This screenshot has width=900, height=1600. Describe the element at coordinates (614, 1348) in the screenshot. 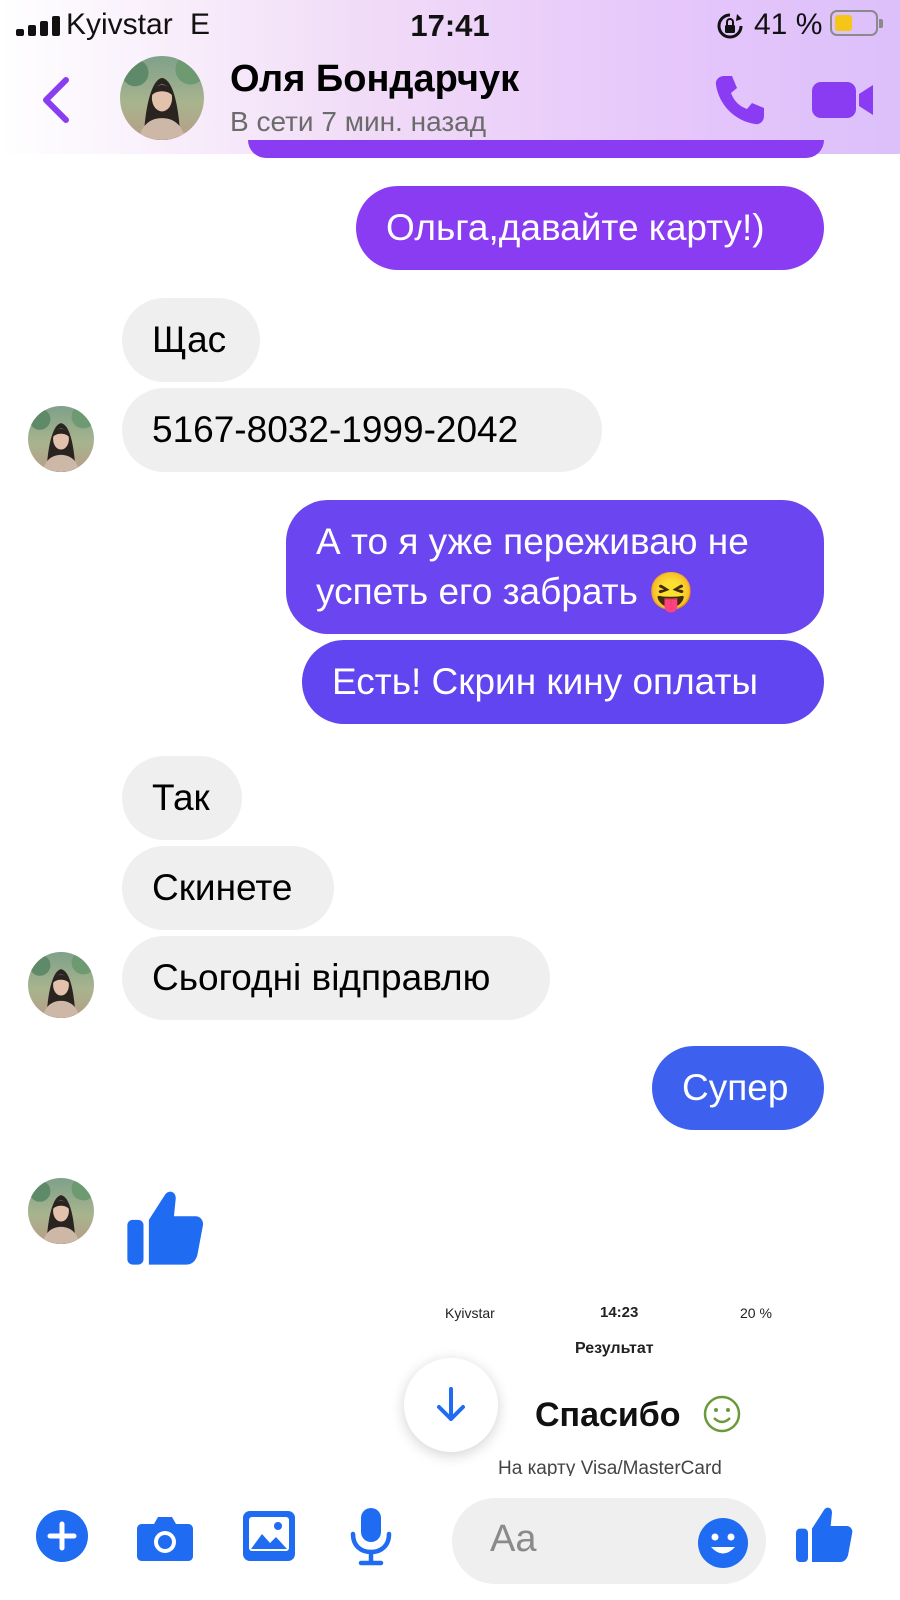

I see `screenshot-title: Результат` at that location.